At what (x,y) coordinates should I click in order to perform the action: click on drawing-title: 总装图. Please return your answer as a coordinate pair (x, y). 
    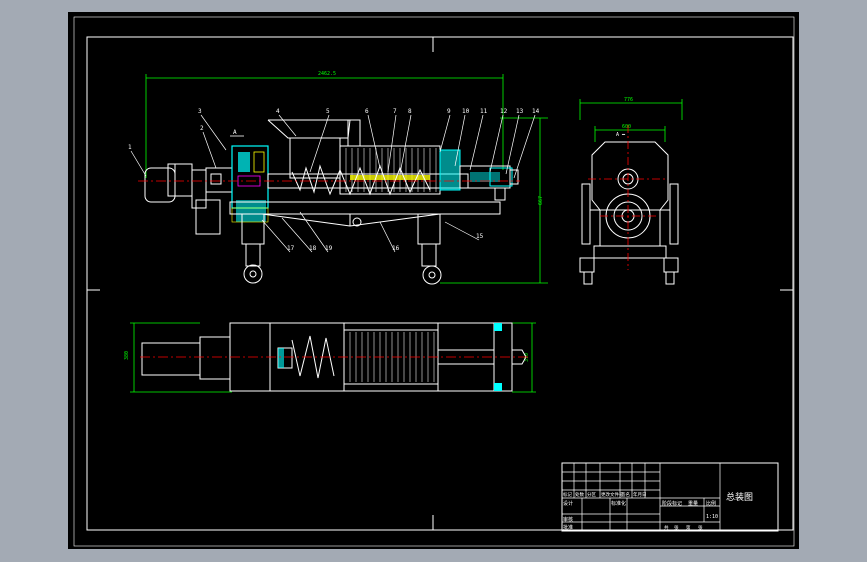
    Looking at the image, I should click on (739, 497).